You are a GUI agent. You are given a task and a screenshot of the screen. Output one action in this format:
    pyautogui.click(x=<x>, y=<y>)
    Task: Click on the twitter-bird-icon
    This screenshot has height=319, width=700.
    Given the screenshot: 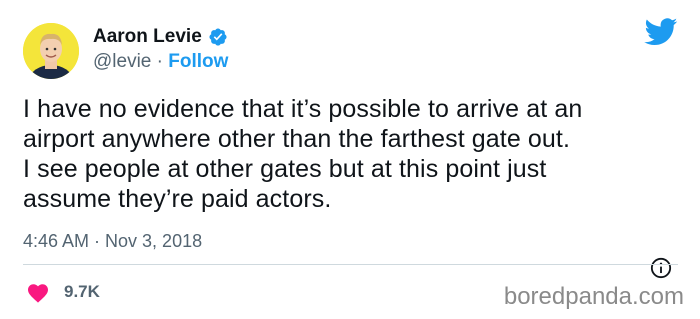 What is the action you would take?
    pyautogui.click(x=661, y=32)
    